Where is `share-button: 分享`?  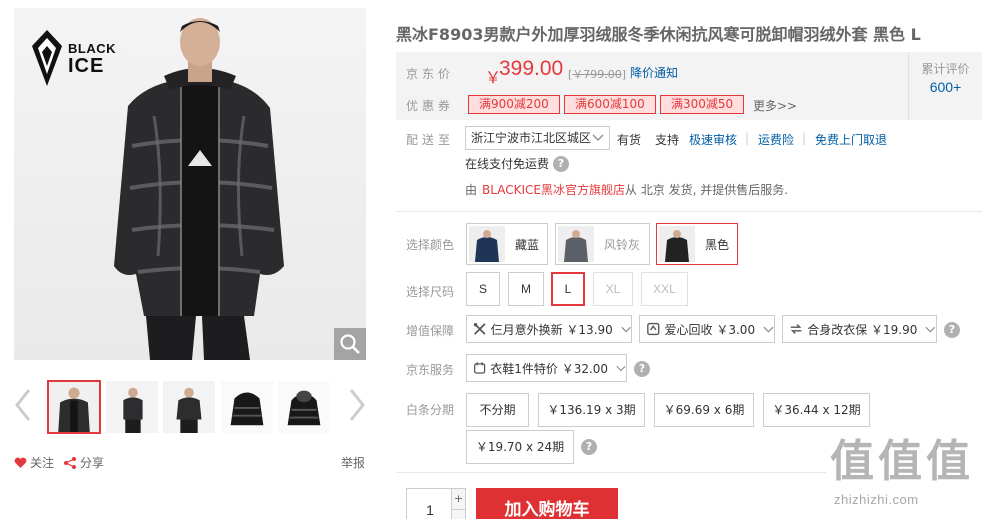 share-button: 分享 is located at coordinates (83, 462).